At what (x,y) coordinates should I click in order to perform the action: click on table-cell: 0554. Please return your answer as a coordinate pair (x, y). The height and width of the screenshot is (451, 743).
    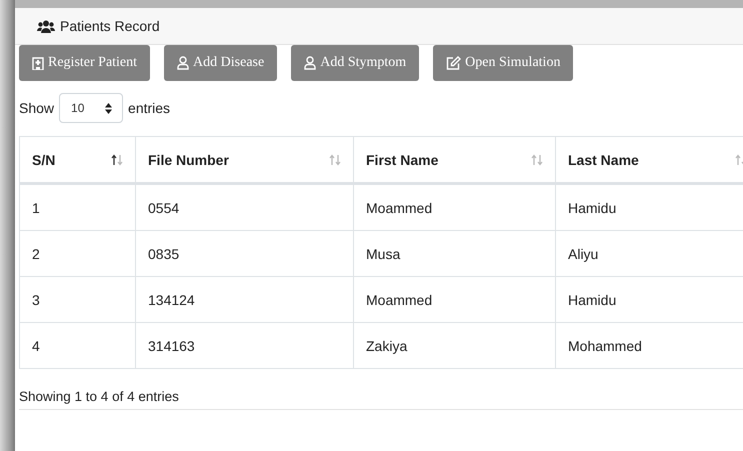
    Looking at the image, I should click on (164, 208).